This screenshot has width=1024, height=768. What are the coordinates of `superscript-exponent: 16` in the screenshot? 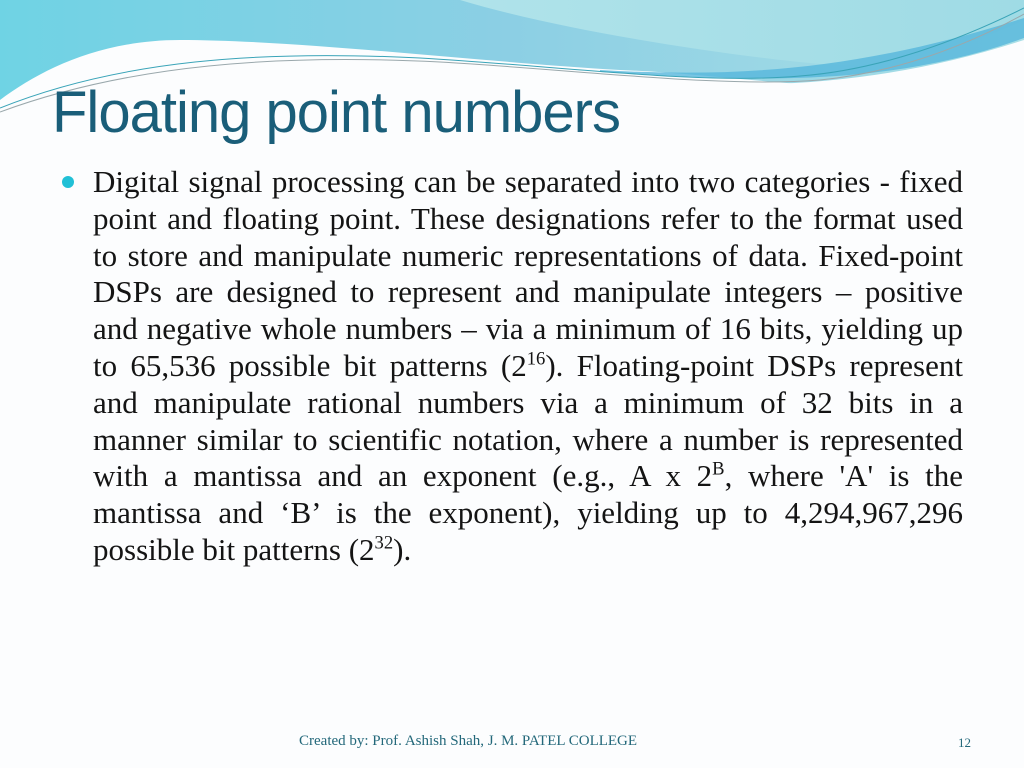 It's located at (536, 359).